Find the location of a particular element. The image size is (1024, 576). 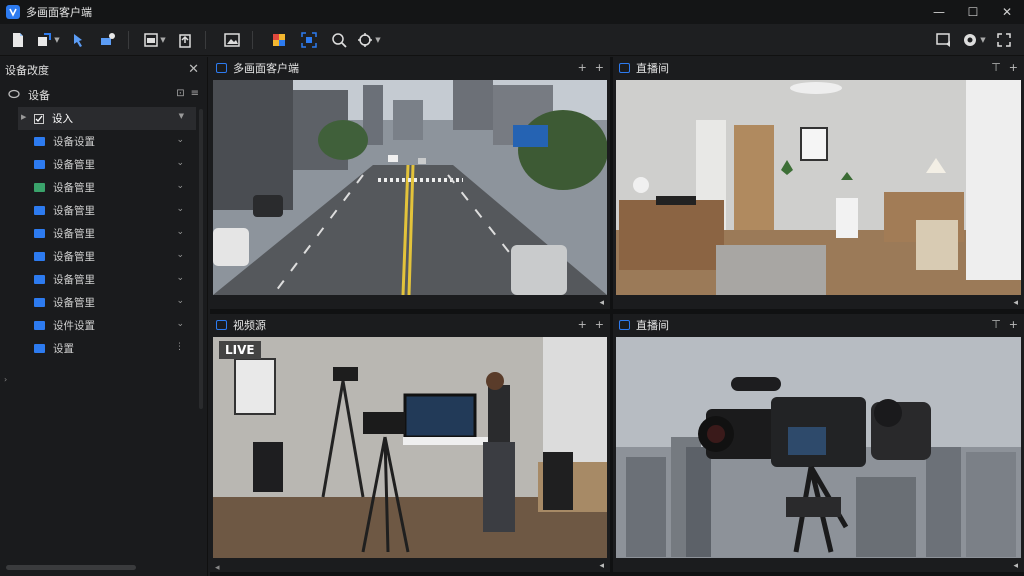

device-group-icon is located at coordinates (14, 95).